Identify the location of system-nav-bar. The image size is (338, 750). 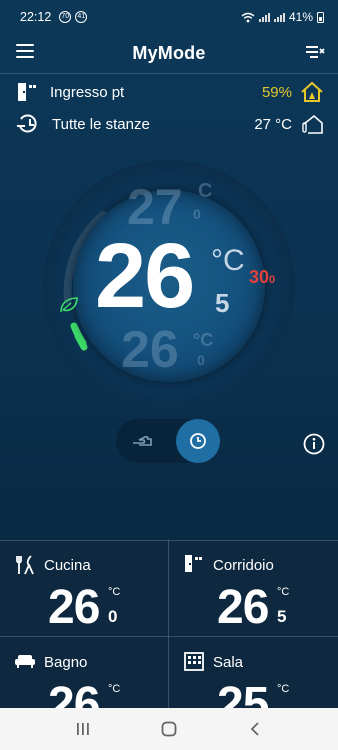
(169, 729).